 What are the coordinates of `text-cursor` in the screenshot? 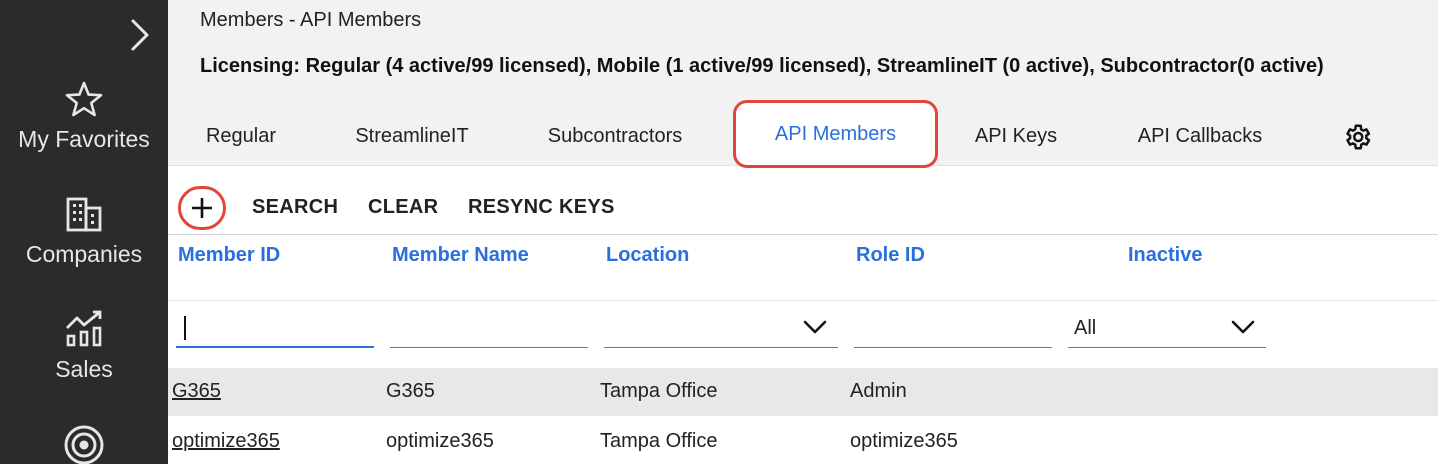 It's located at (185, 328).